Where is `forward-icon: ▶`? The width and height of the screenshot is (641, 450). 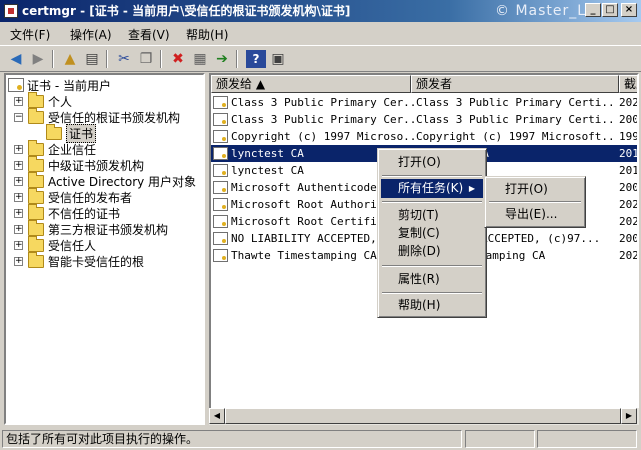
forward-icon: ▶ is located at coordinates (38, 59).